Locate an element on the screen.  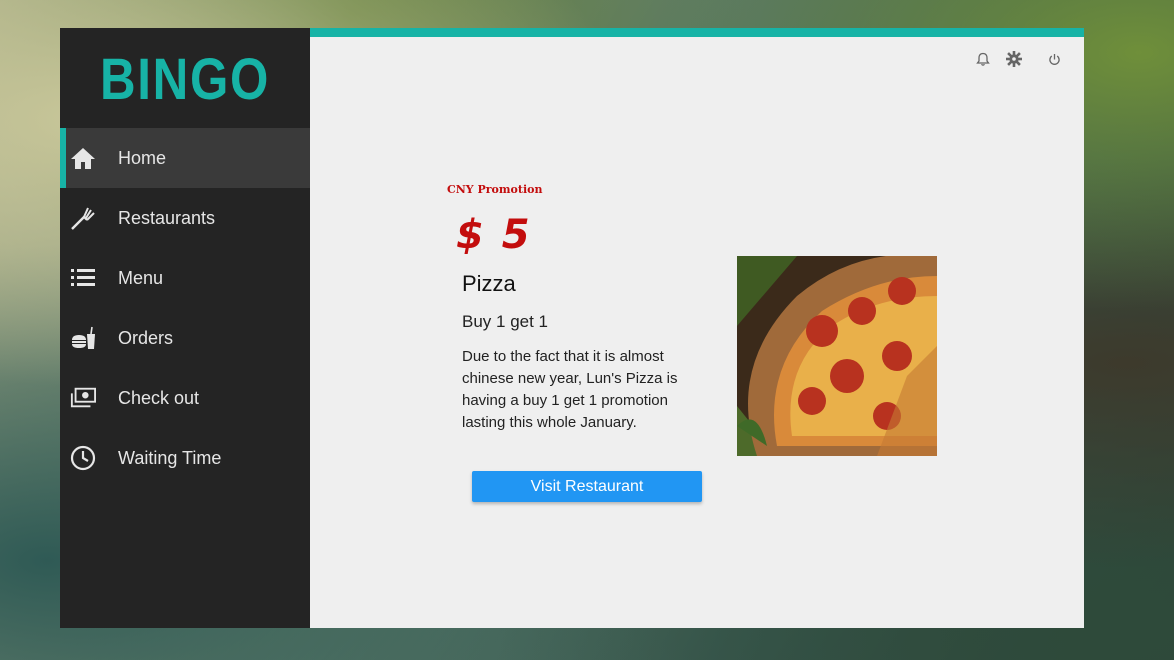
sidebar-item-label: Orders is located at coordinates (146, 337).